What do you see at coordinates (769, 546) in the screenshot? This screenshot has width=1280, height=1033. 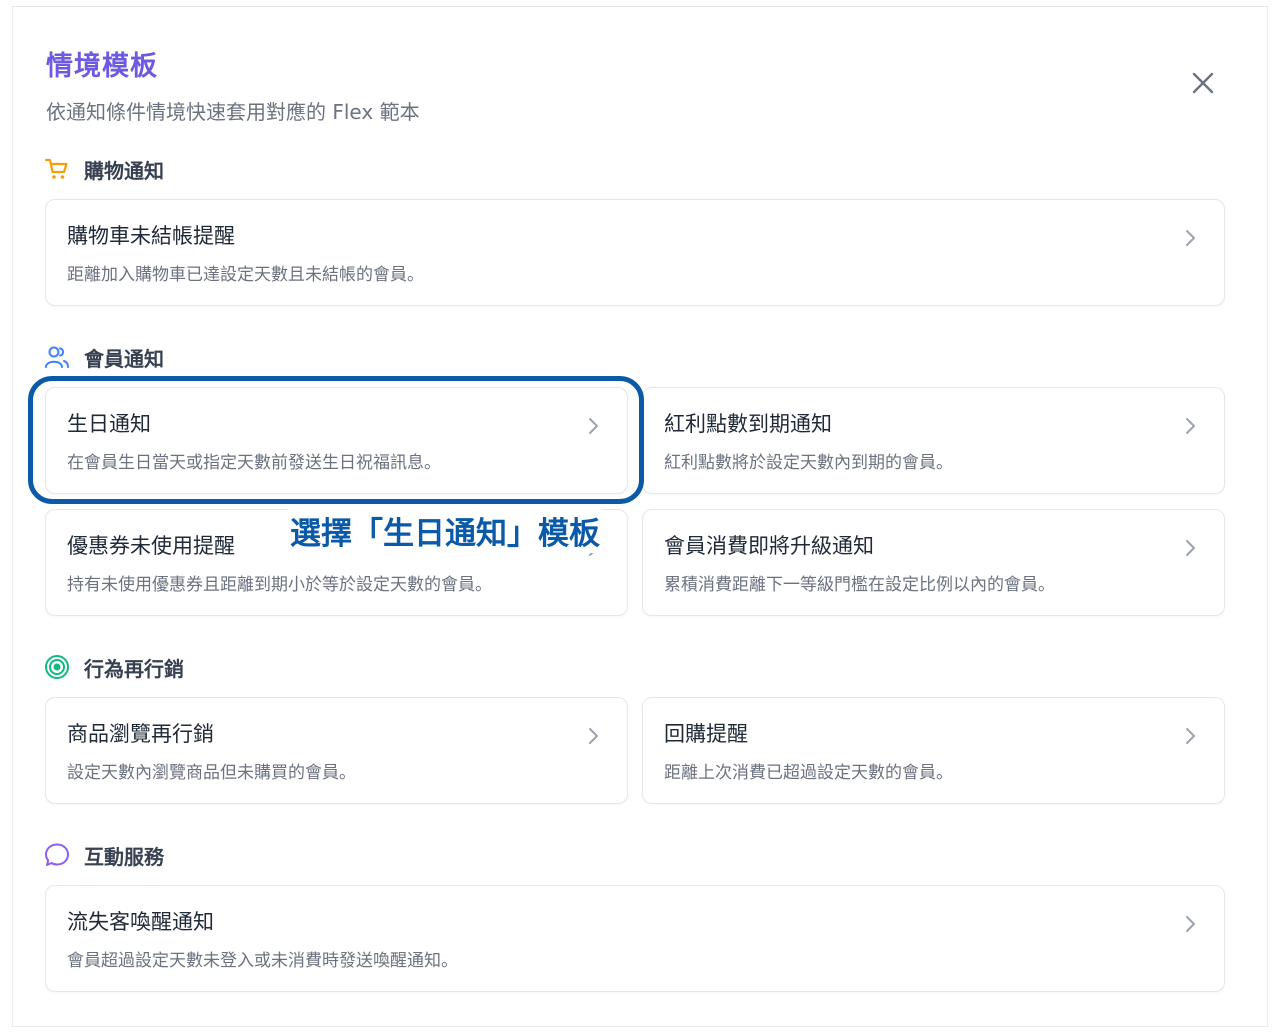 I see `card-title: 會員消費即將升級通知` at bounding box center [769, 546].